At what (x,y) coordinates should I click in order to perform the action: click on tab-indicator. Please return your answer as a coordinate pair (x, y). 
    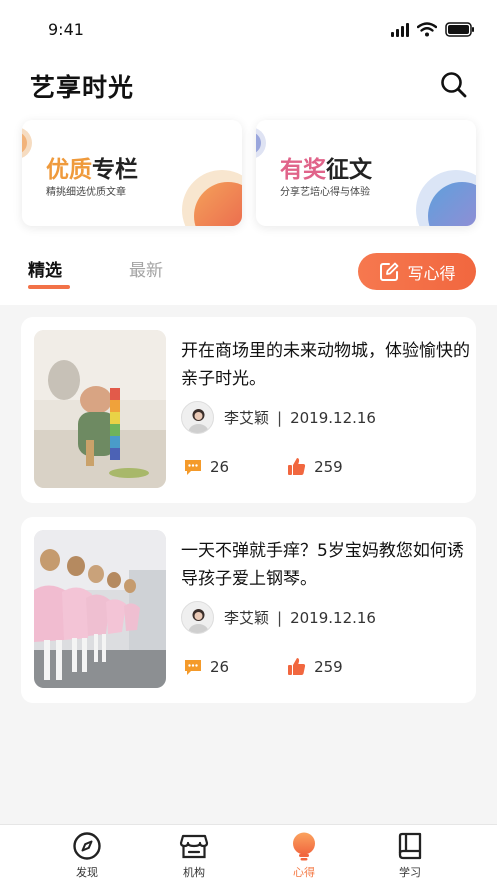
    Looking at the image, I should click on (49, 287).